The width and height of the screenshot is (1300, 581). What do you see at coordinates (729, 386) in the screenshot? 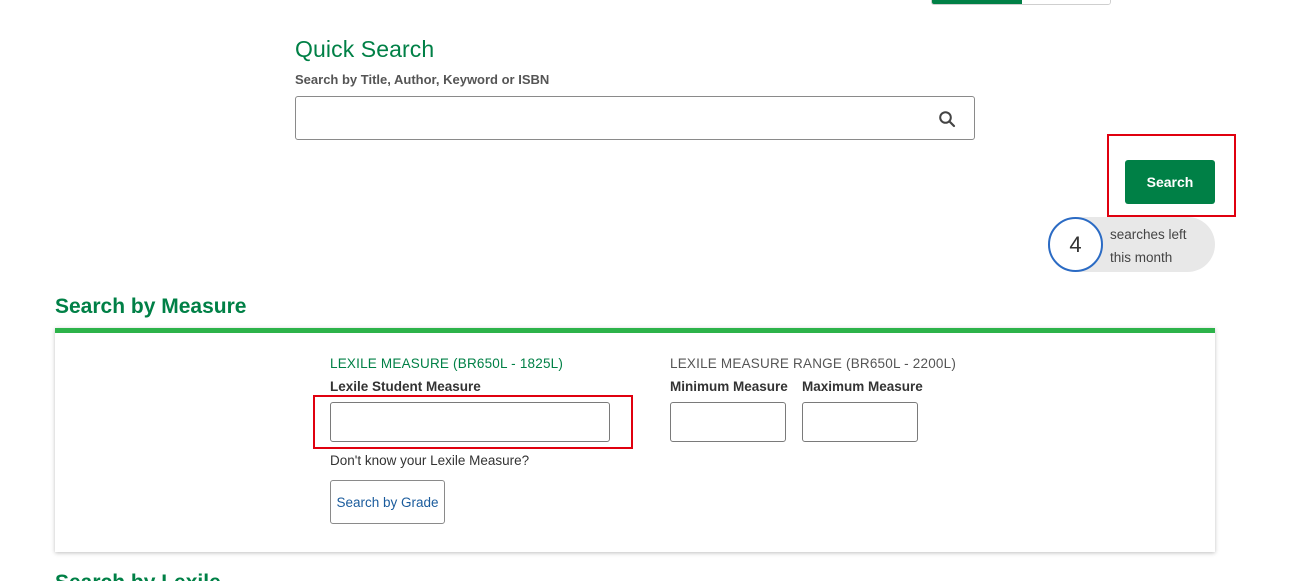
I see `minimum-measure-label: Minimum Measure` at bounding box center [729, 386].